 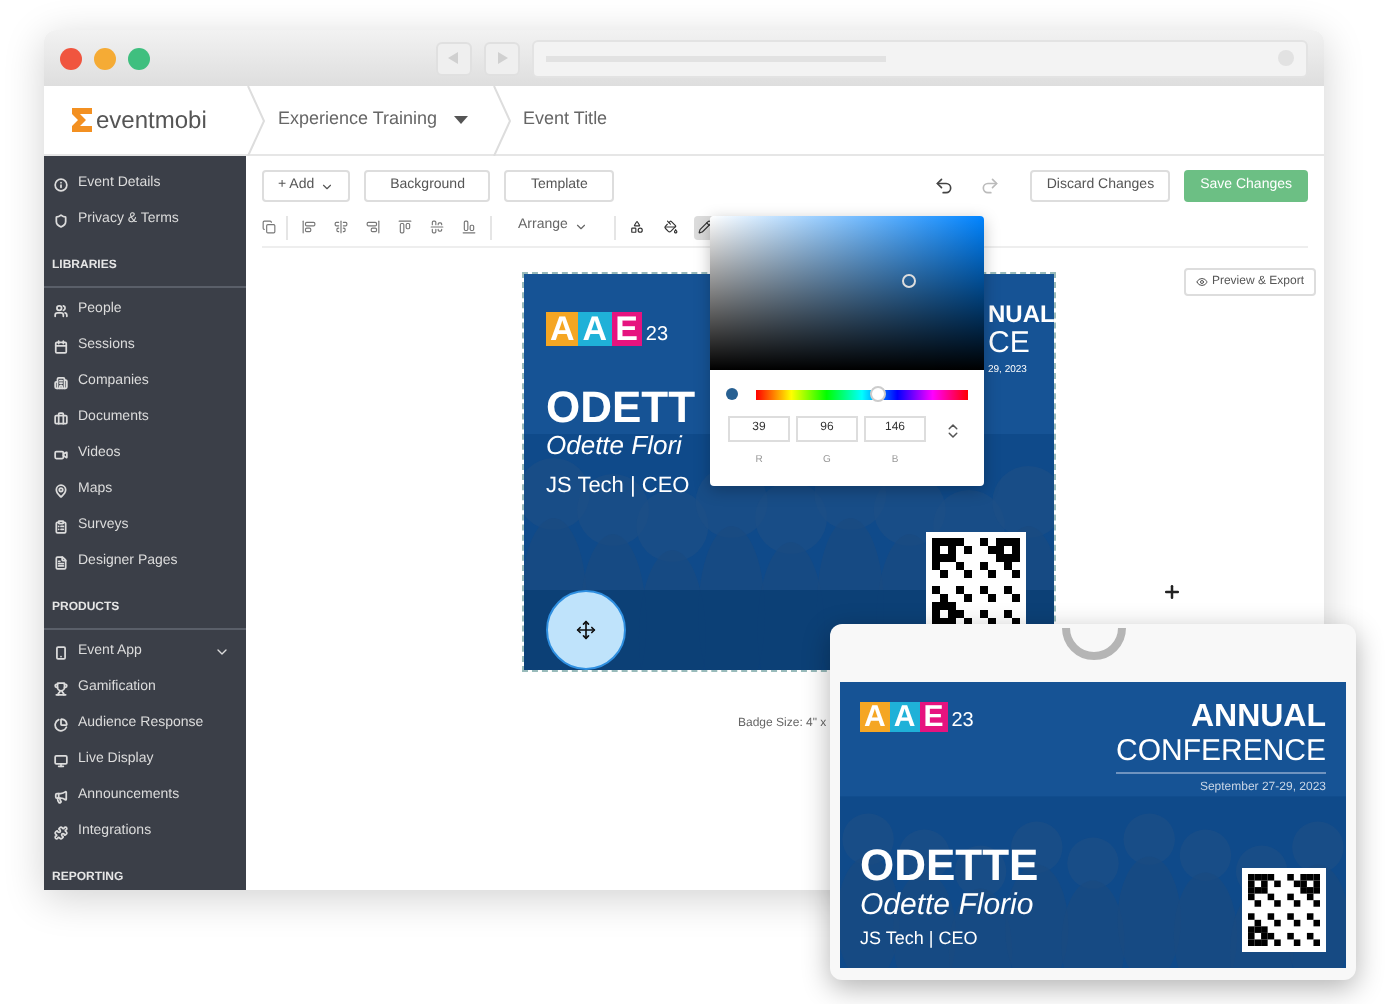 What do you see at coordinates (71, 58) in the screenshot?
I see `close-window-button` at bounding box center [71, 58].